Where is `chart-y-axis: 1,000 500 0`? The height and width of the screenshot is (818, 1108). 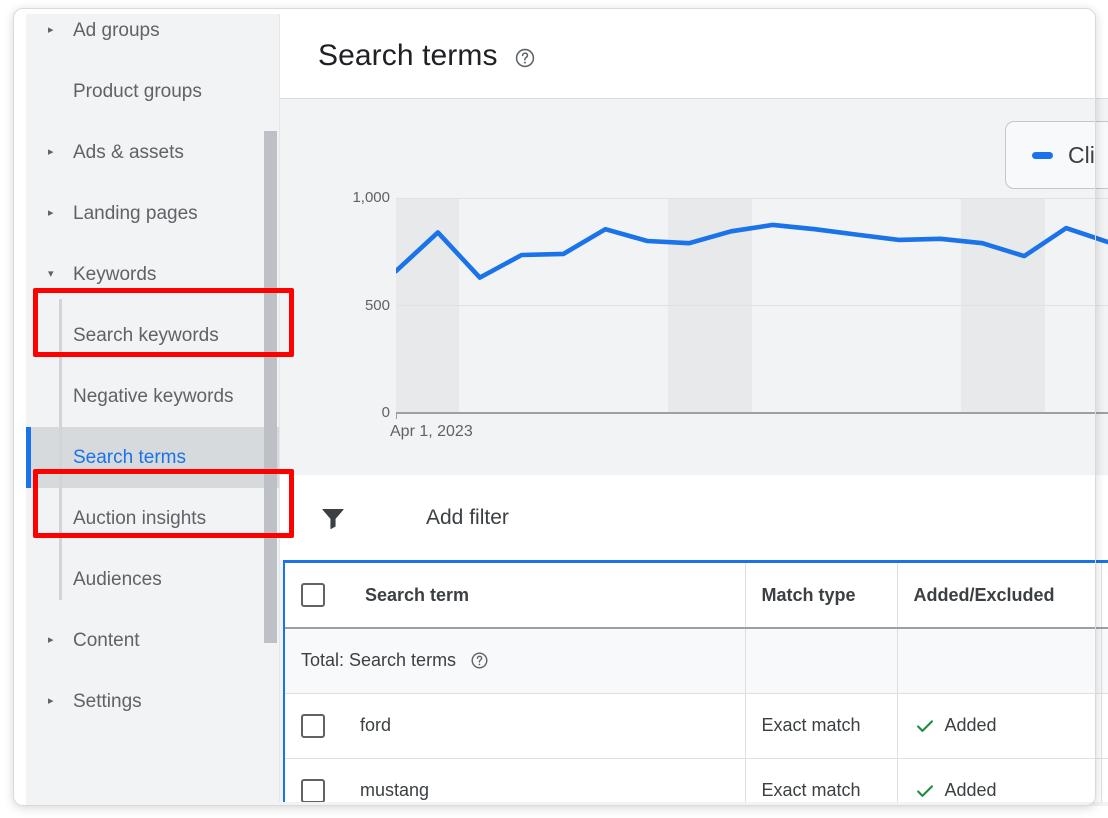 chart-y-axis: 1,000 500 0 is located at coordinates (349, 287).